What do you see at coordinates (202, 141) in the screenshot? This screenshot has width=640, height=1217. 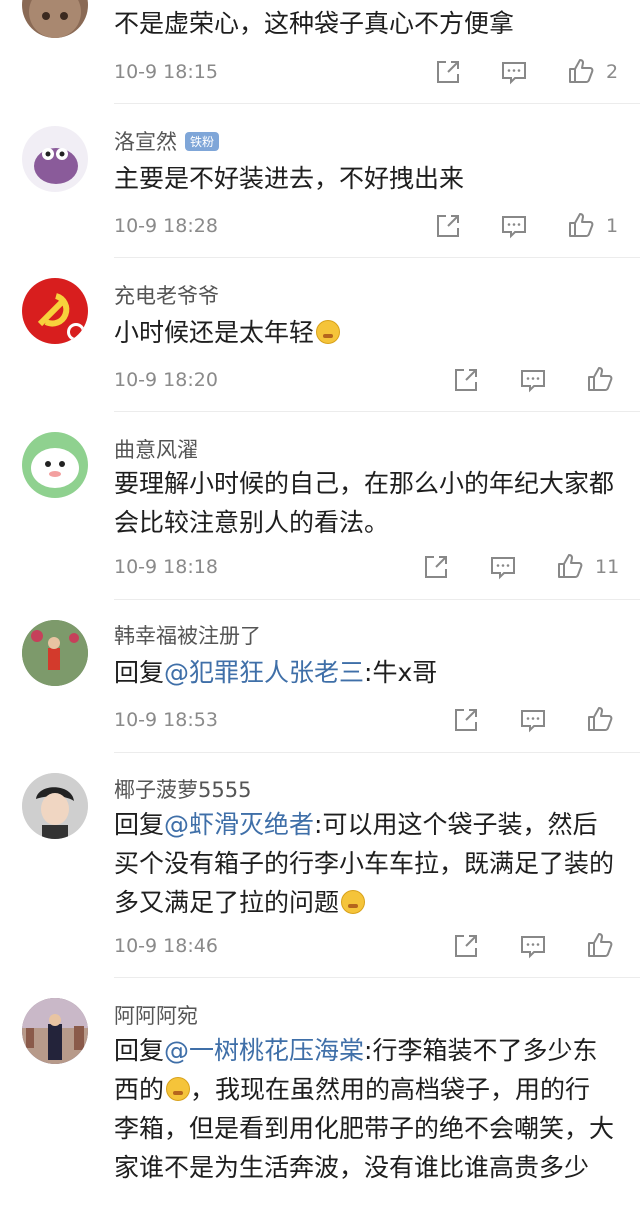 I see `fan-badge: 铁粉` at bounding box center [202, 141].